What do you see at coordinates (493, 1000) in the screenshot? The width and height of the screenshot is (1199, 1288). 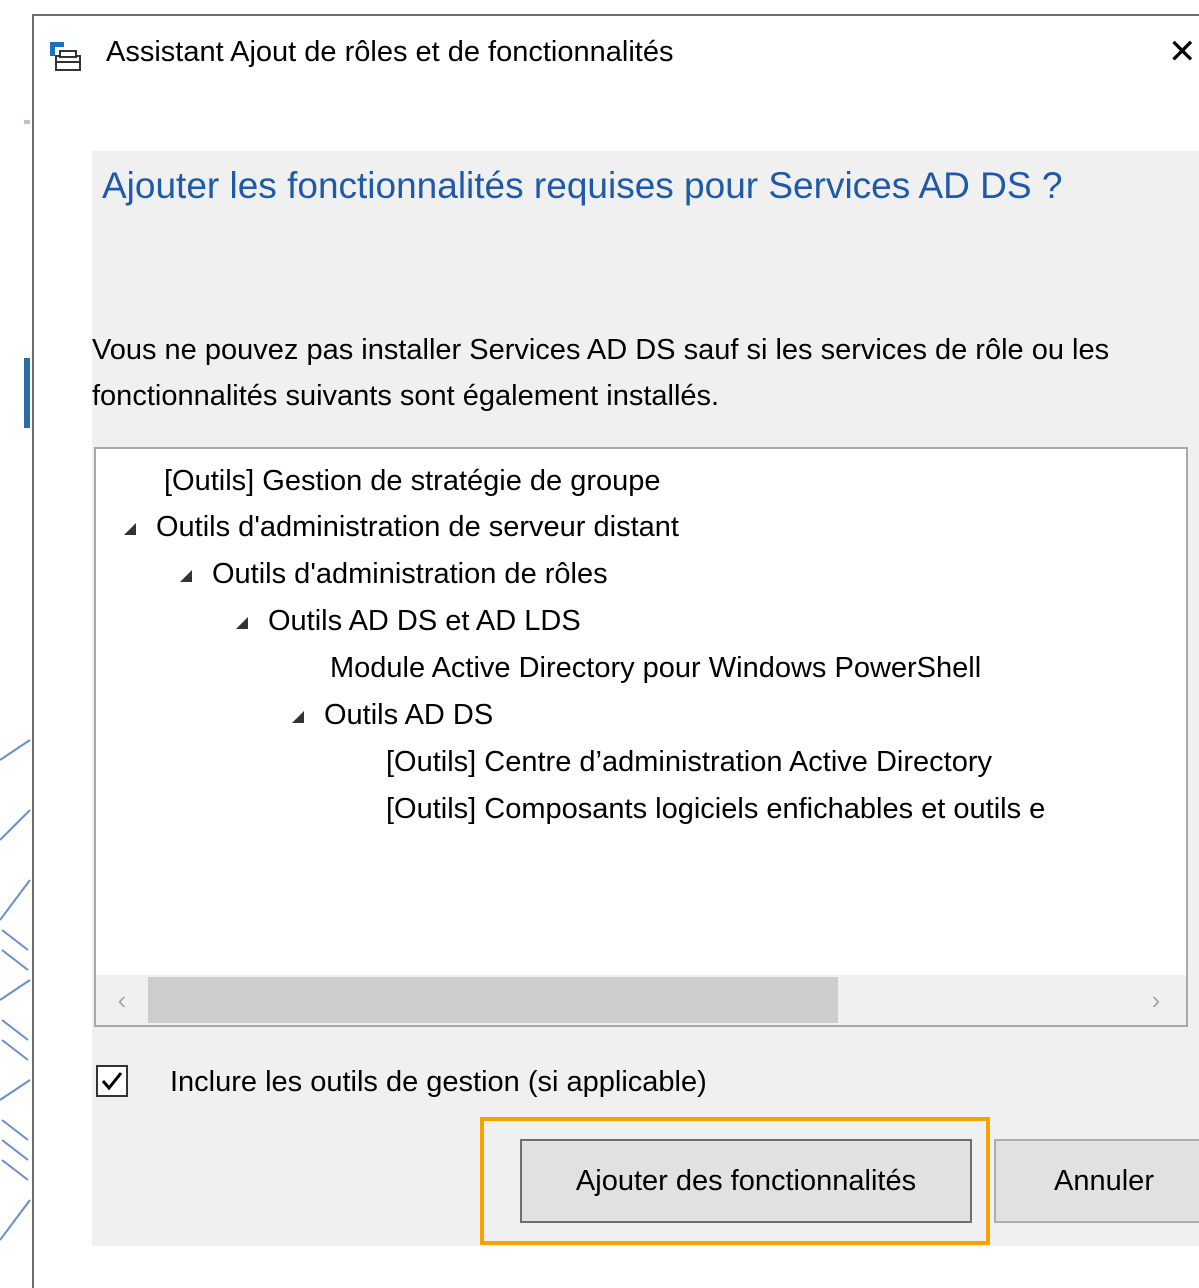 I see `scrollbar-thumb` at bounding box center [493, 1000].